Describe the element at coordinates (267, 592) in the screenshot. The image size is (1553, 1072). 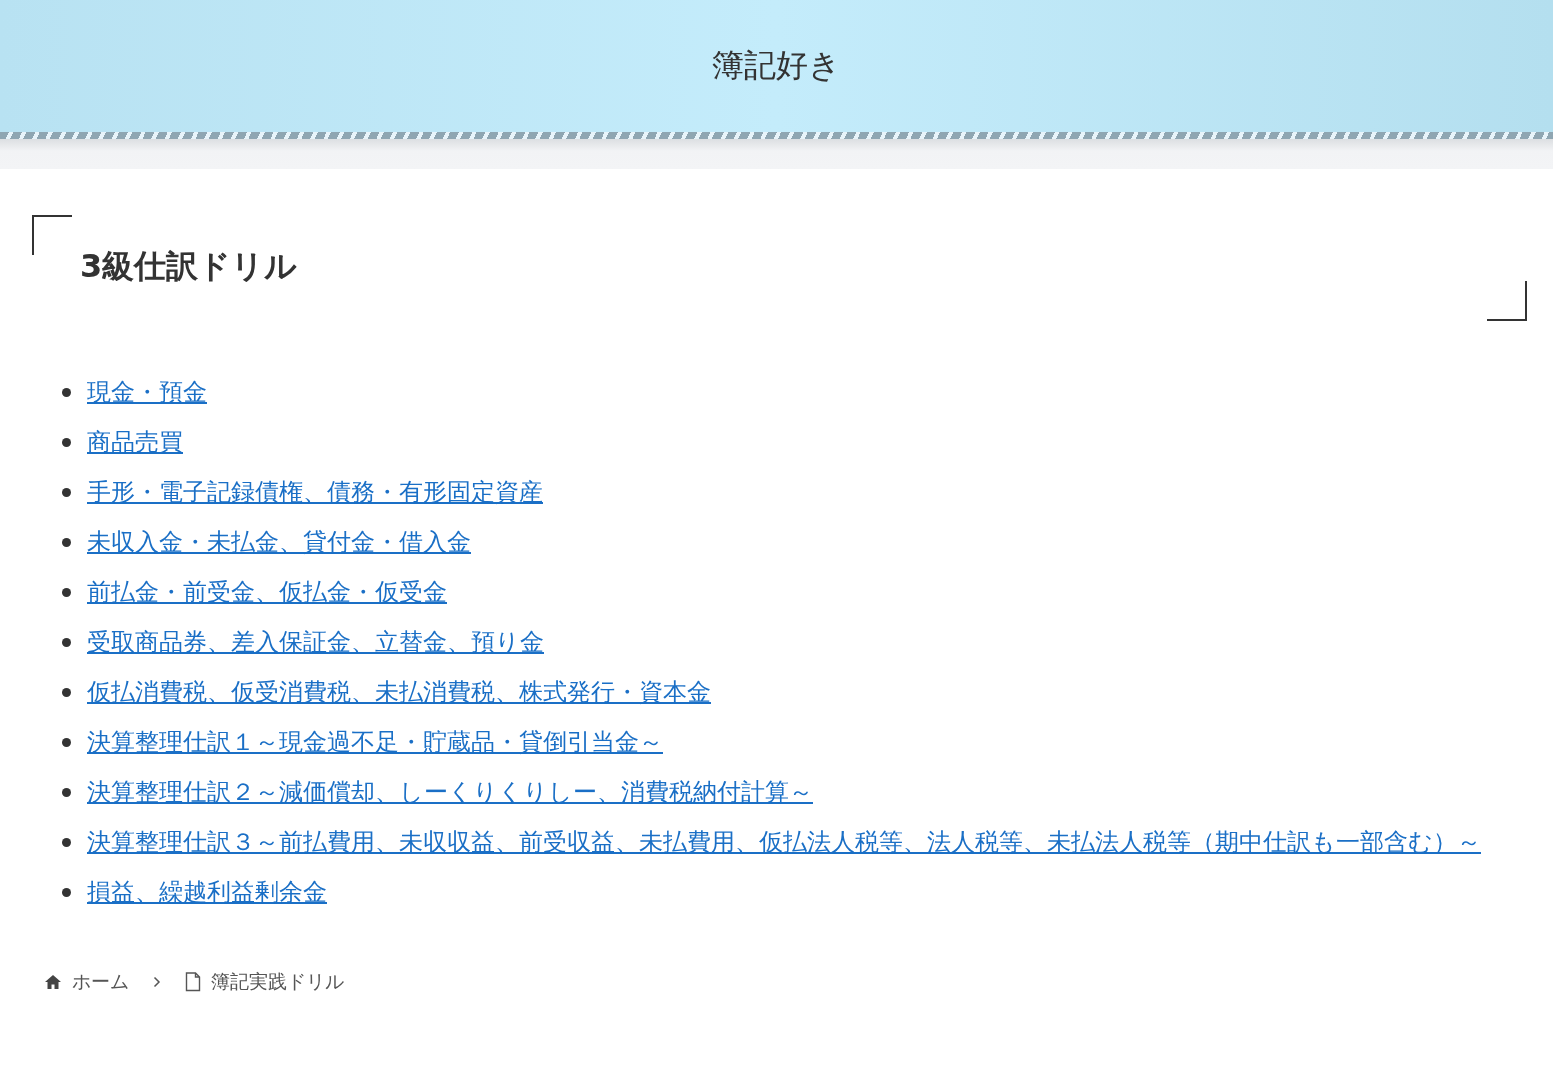
I see `list-link: 前払金・前受金、仮払金・仮受金` at that location.